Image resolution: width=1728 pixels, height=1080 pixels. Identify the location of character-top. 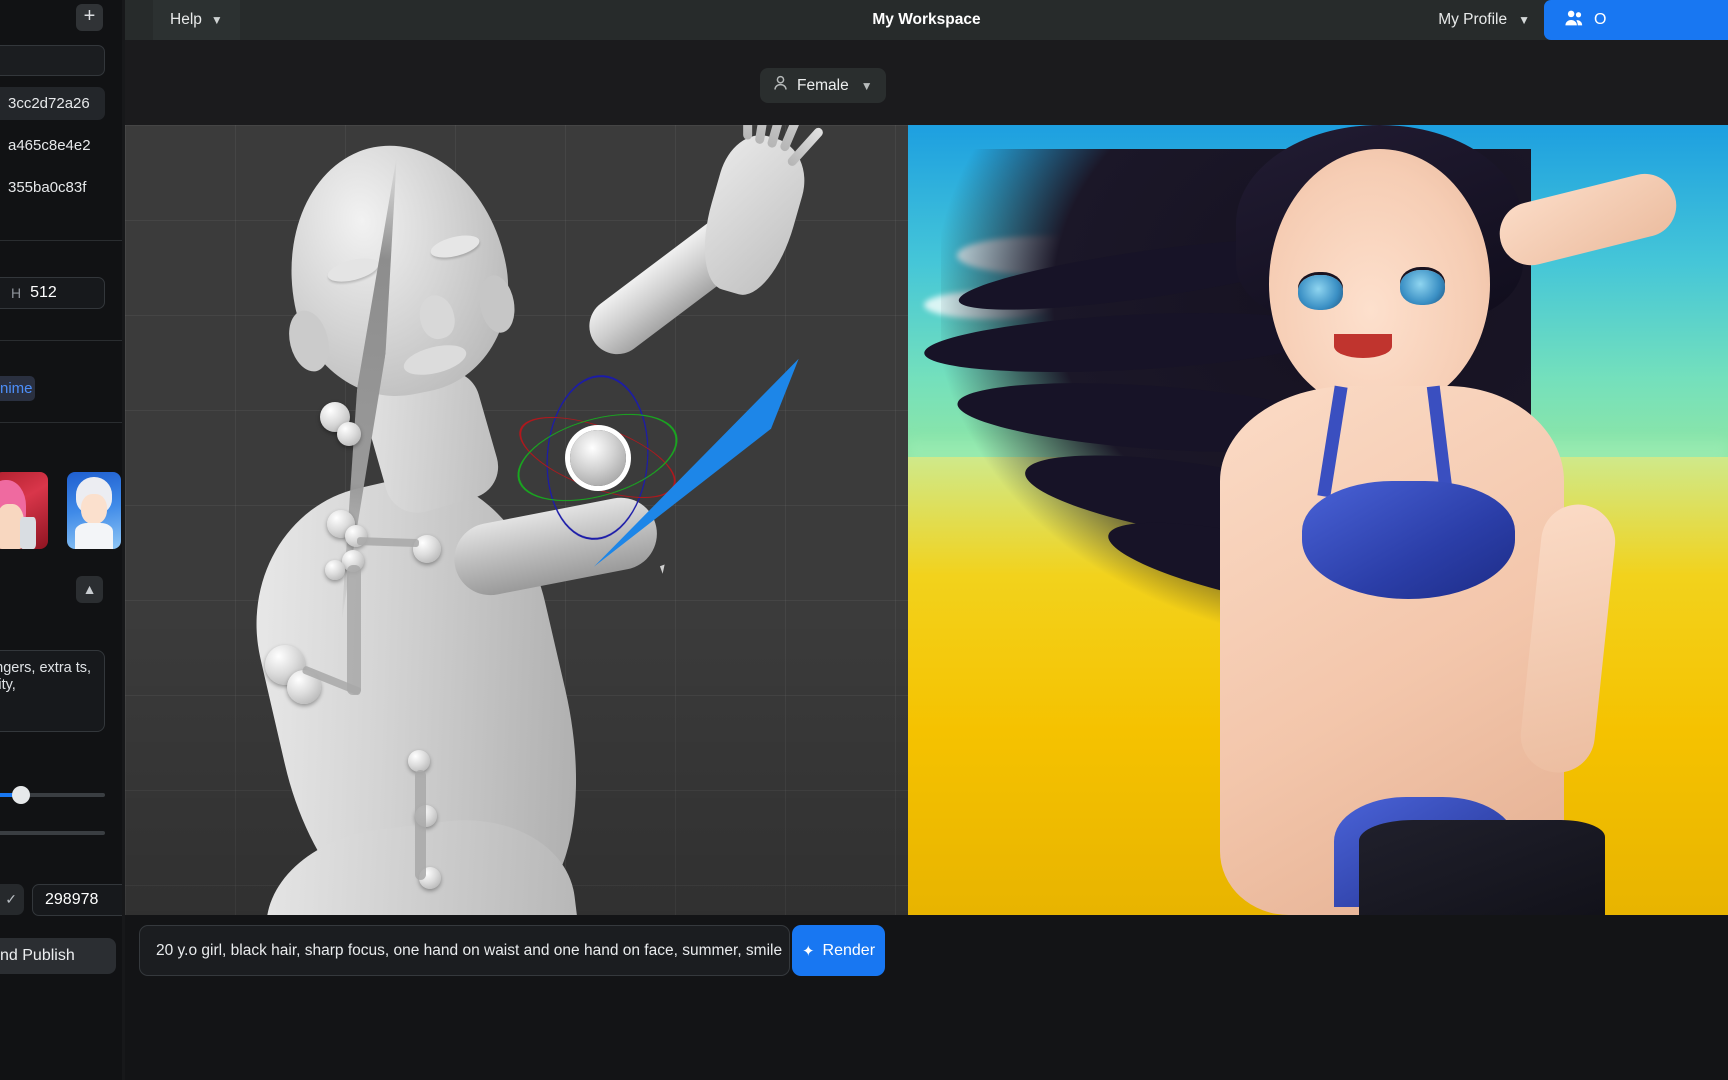
(1408, 539).